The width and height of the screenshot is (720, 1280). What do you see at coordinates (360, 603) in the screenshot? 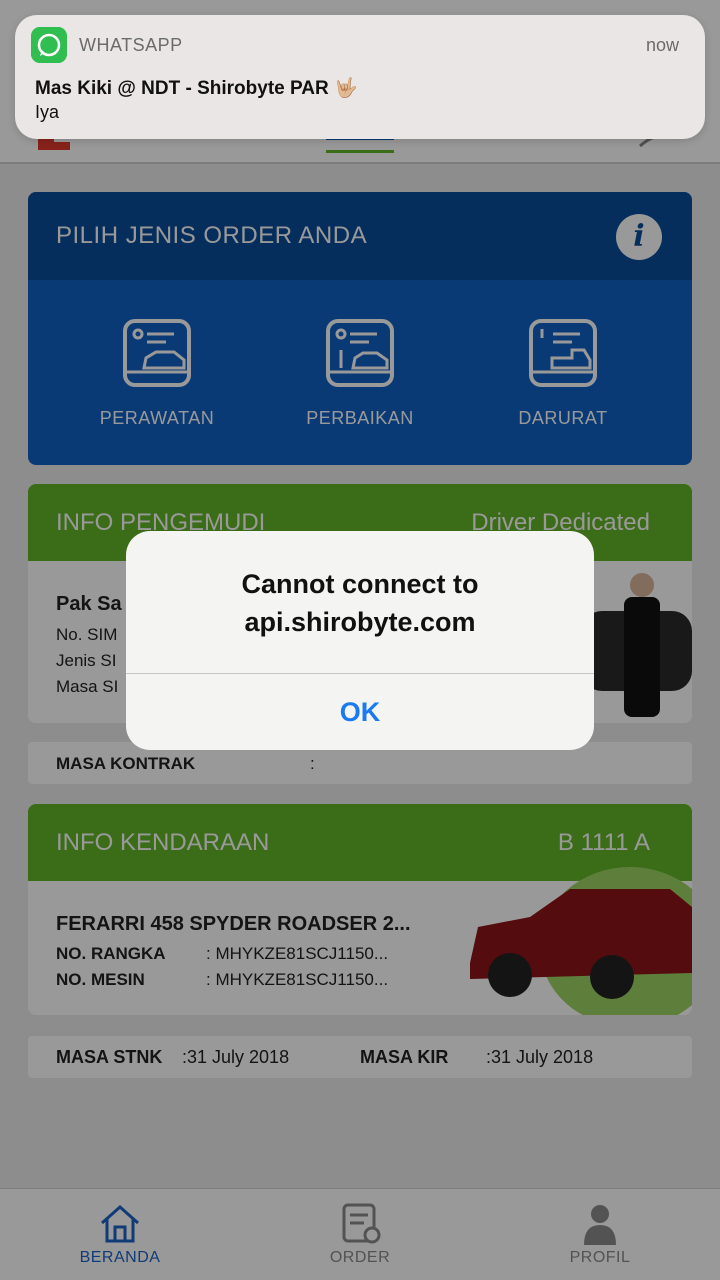
I see `alert-message: Cannot connect to api.shirobyte.com` at bounding box center [360, 603].